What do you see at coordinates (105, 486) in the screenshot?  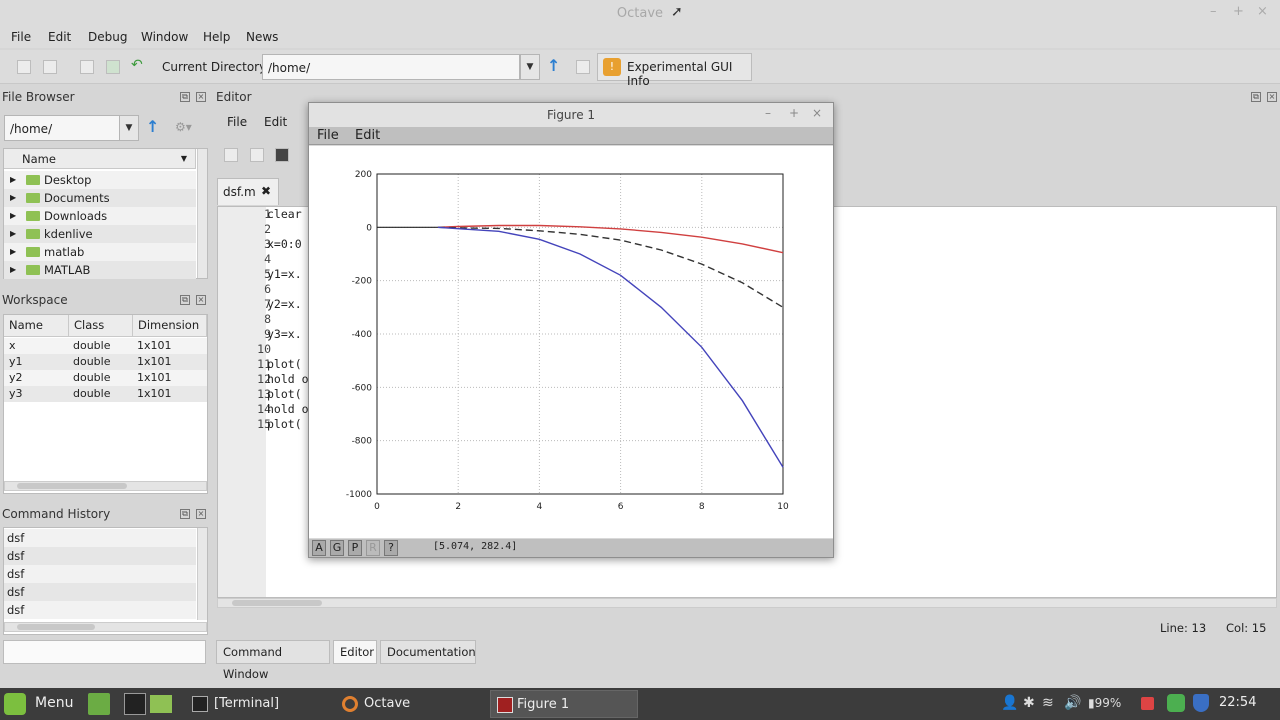 I see `workspace-hscrollbar` at bounding box center [105, 486].